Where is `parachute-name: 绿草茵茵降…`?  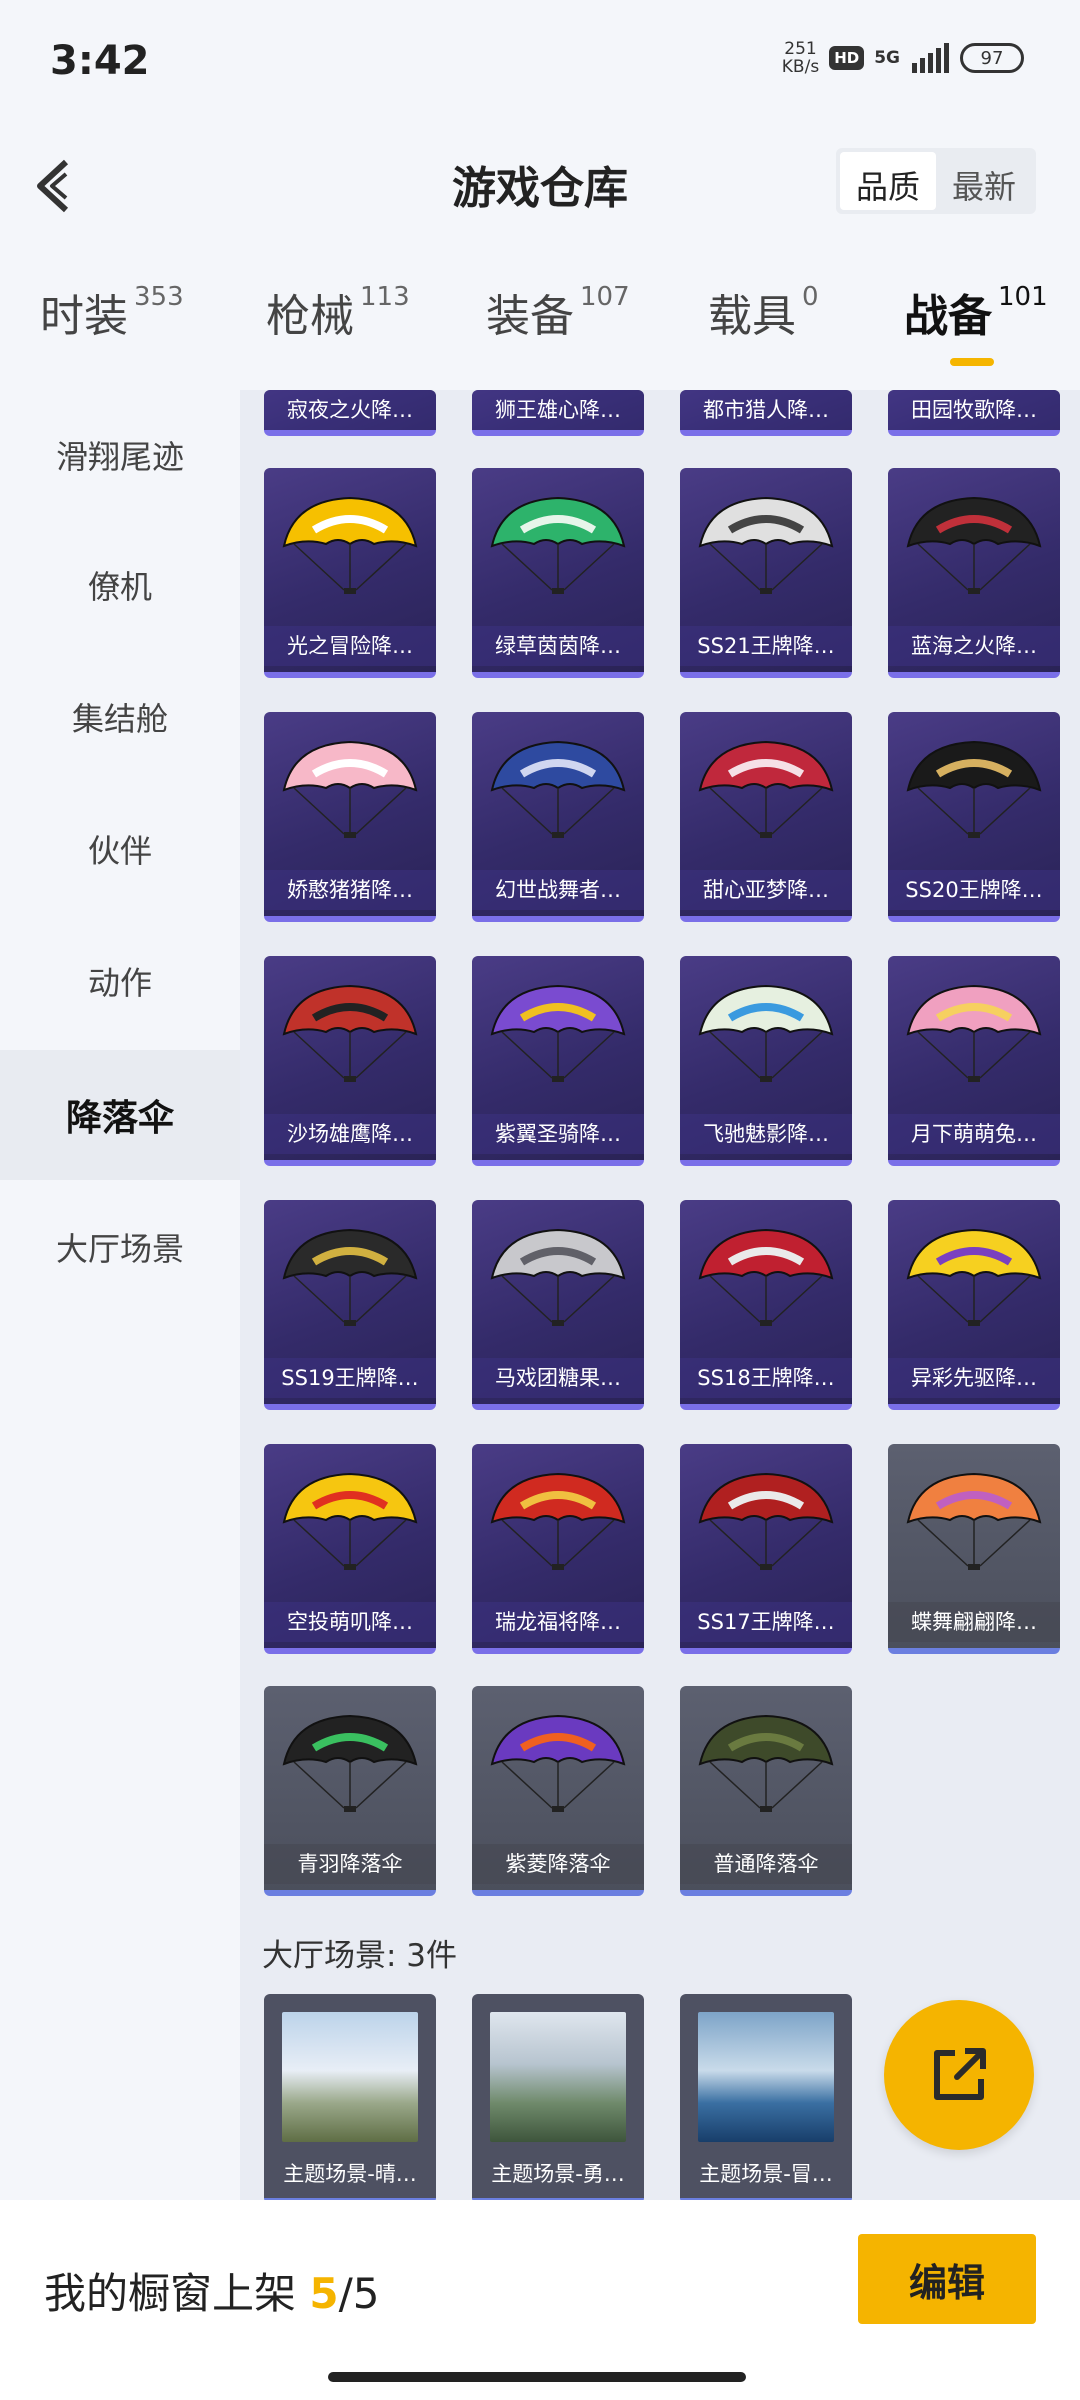
parachute-name: 绿草茵茵降… is located at coordinates (558, 646).